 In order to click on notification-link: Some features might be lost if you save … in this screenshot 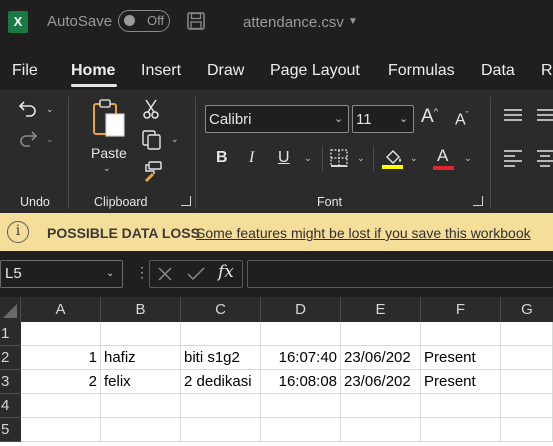, I will do `click(363, 233)`.